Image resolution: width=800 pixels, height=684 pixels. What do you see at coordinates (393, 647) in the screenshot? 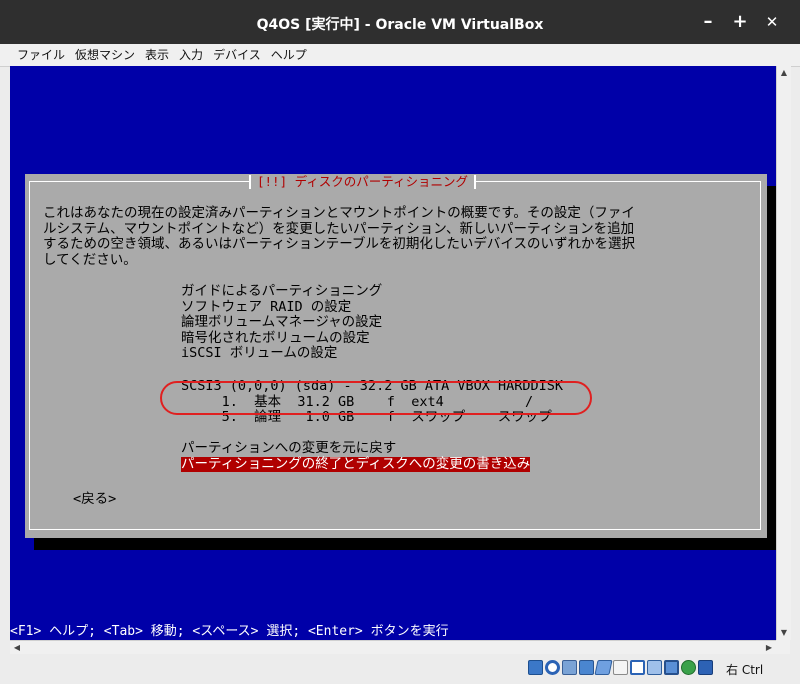
I see `horizontal-scrollbar: ◀ ▶` at bounding box center [393, 647].